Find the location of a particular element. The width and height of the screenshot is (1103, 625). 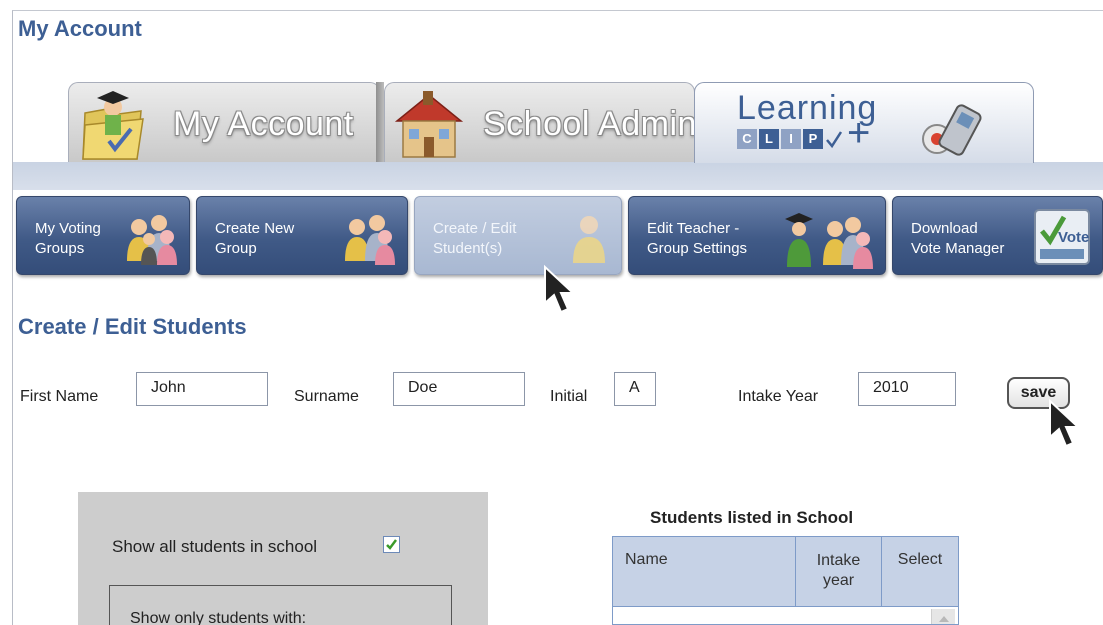

folder-graduate-icon is located at coordinates (114, 125).